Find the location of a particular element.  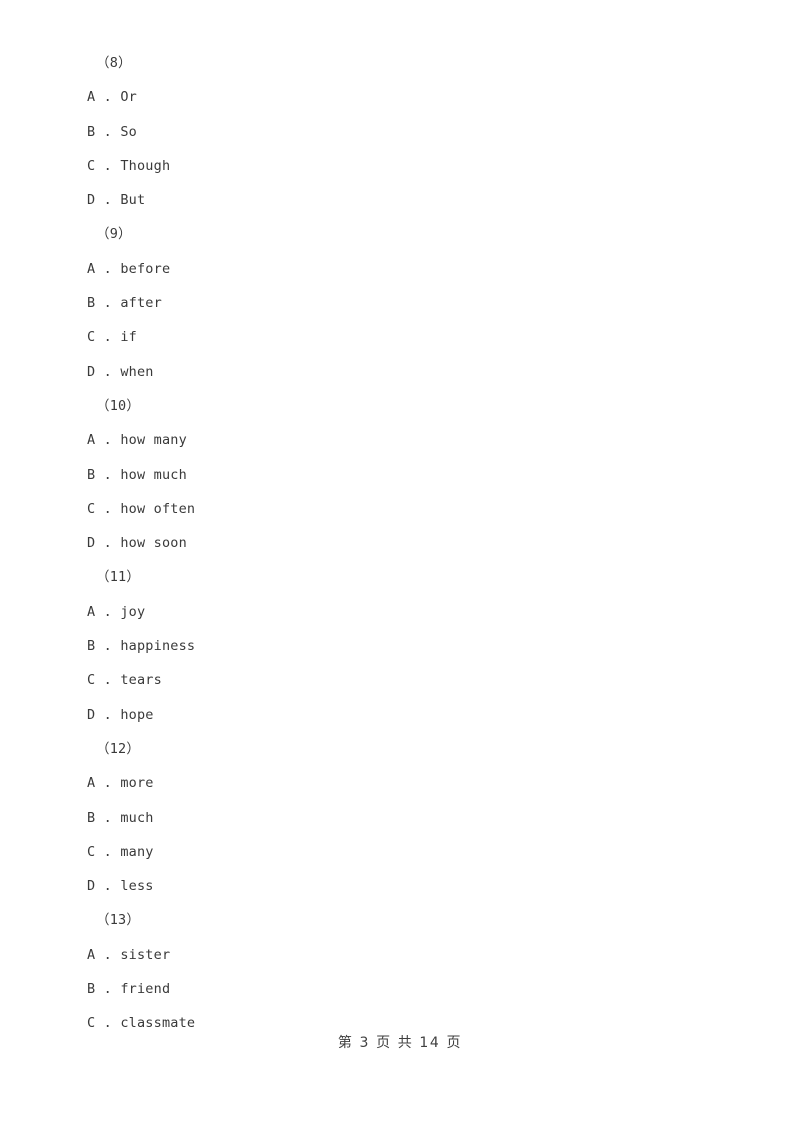

answer-option: A . joy is located at coordinates (397, 612).